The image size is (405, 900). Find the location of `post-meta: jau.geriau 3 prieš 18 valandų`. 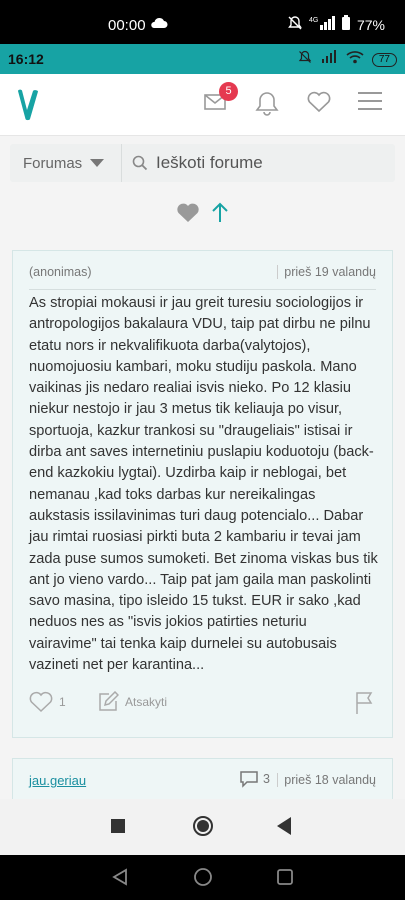

post-meta: jau.geriau 3 prieš 18 valandų is located at coordinates (202, 781).